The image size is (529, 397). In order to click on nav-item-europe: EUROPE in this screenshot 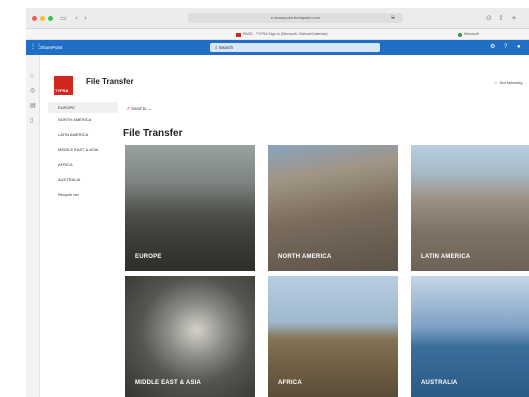, I will do `click(83, 109)`.